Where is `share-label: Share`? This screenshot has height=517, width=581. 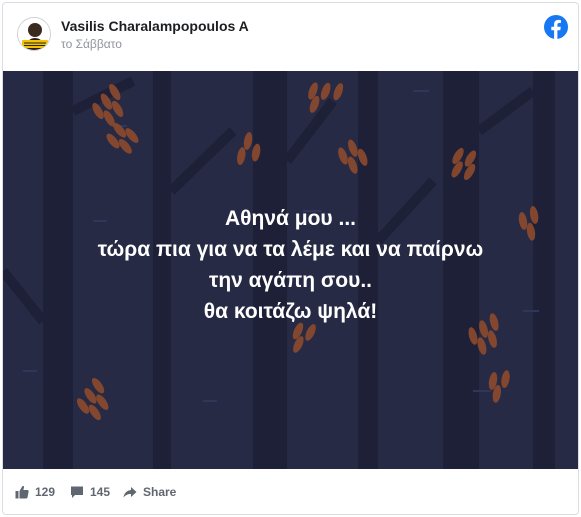 share-label: Share is located at coordinates (160, 492).